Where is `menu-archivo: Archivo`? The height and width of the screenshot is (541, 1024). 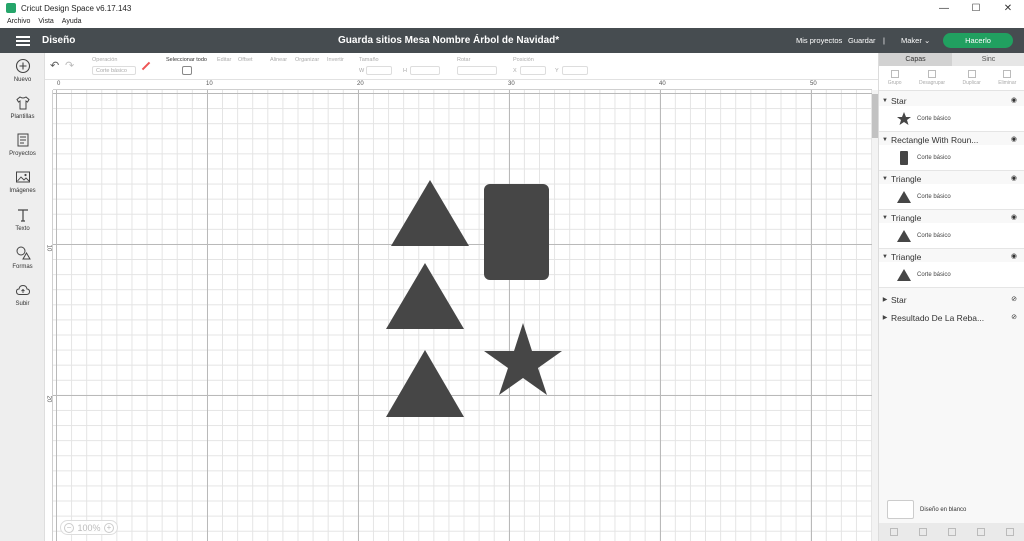 menu-archivo: Archivo is located at coordinates (18, 21).